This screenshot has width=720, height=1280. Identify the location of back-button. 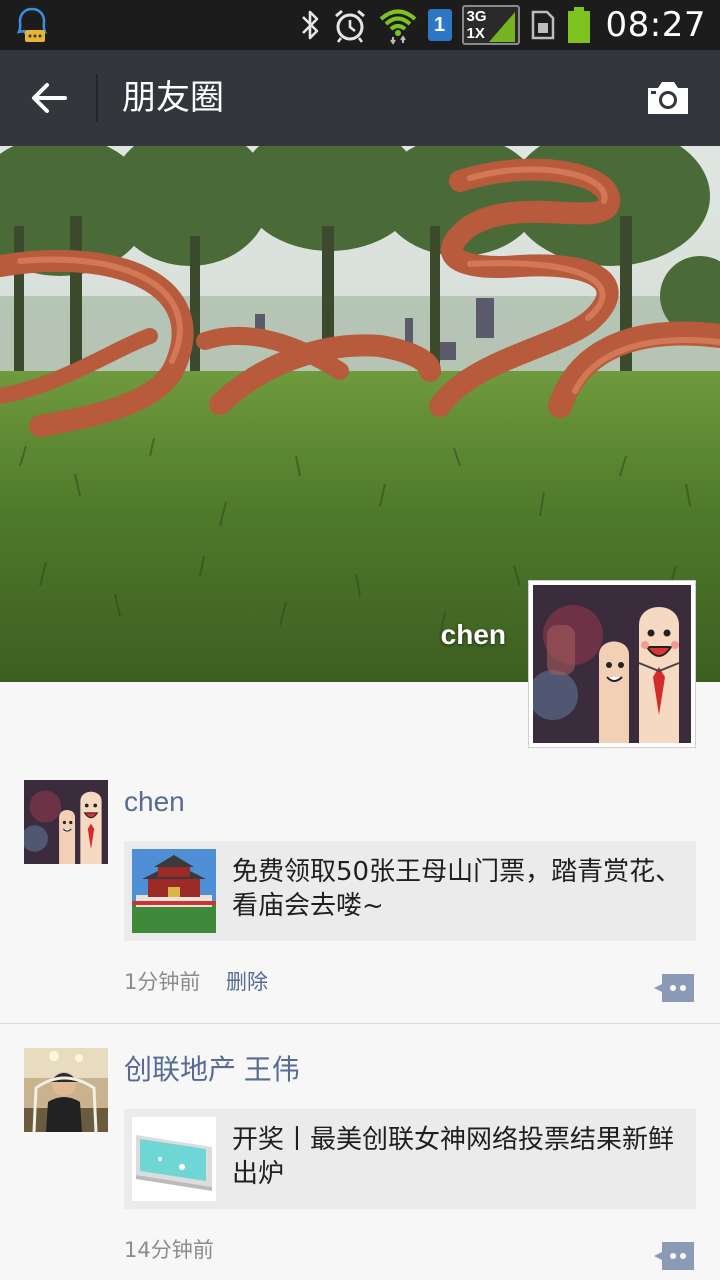
(49, 98).